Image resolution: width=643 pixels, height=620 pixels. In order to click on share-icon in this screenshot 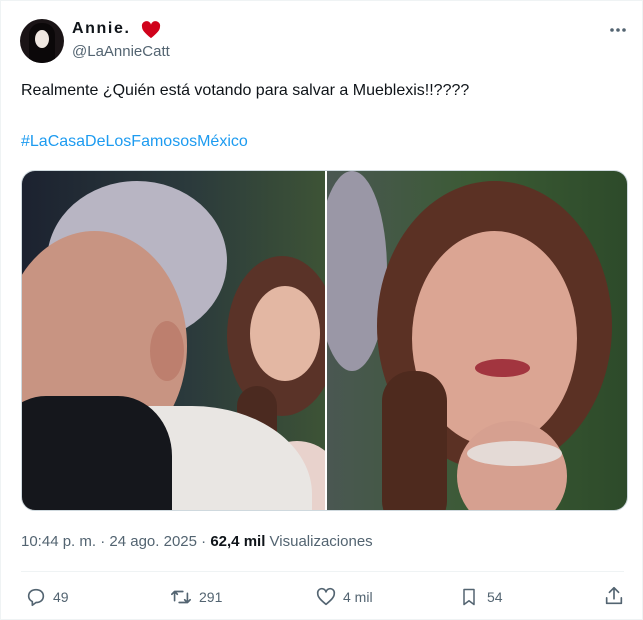, I will do `click(614, 595)`.